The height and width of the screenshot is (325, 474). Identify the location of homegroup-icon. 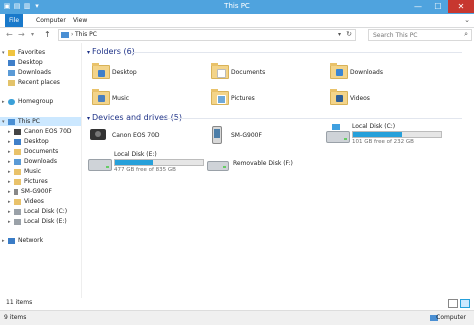
(11, 101).